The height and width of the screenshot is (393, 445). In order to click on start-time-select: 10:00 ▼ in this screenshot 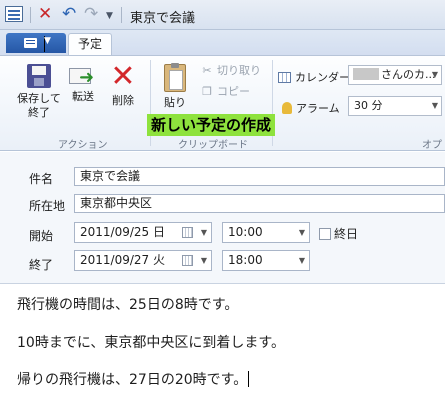, I will do `click(266, 232)`.